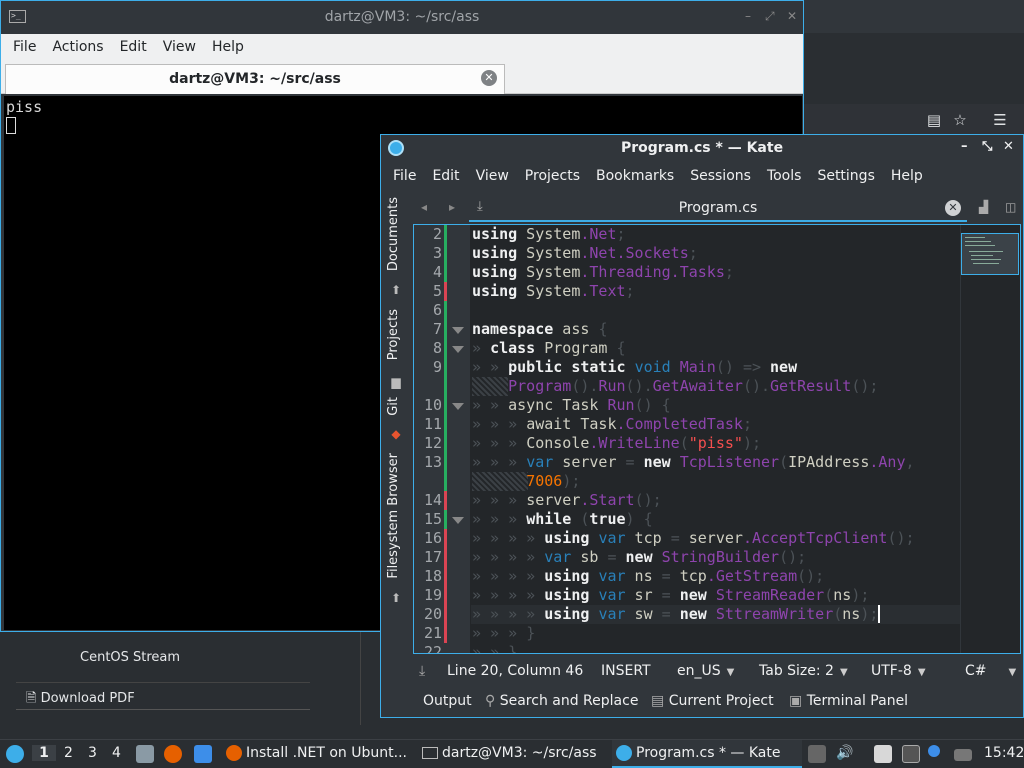 This screenshot has height=768, width=1024. Describe the element at coordinates (432, 648) in the screenshot. I see `line-number: 22` at that location.